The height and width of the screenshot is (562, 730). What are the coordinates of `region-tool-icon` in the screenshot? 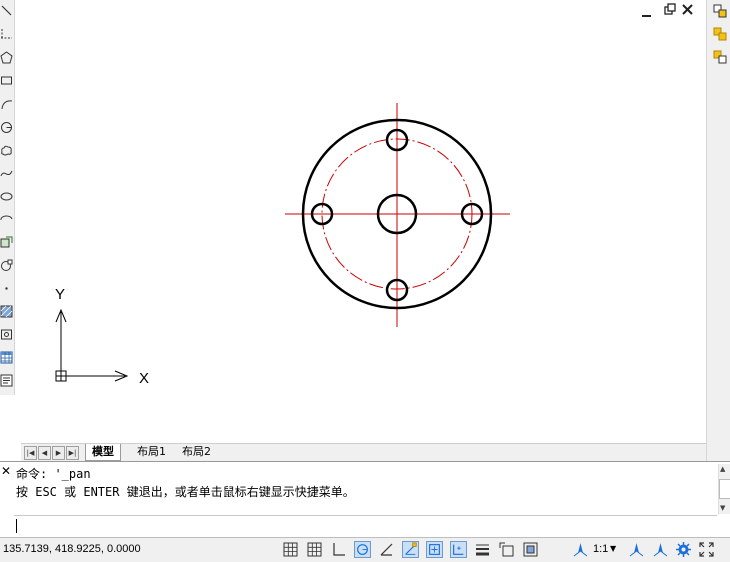 It's located at (6, 334).